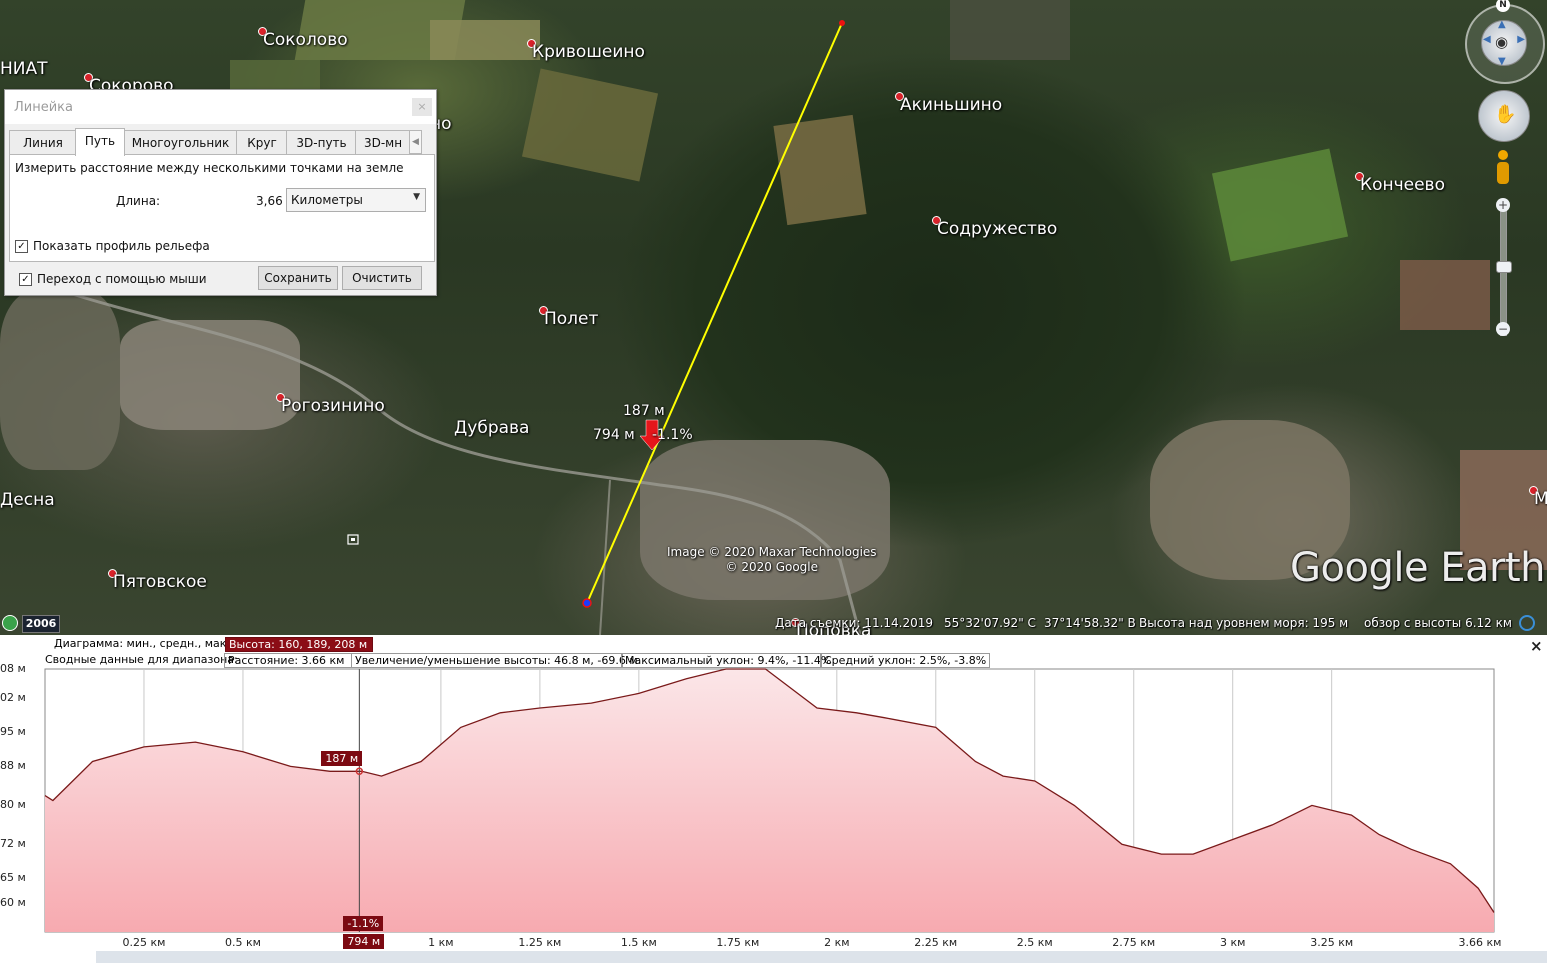 This screenshot has height=963, width=1547. What do you see at coordinates (491, 428) in the screenshot?
I see `place-label: Дубрава` at bounding box center [491, 428].